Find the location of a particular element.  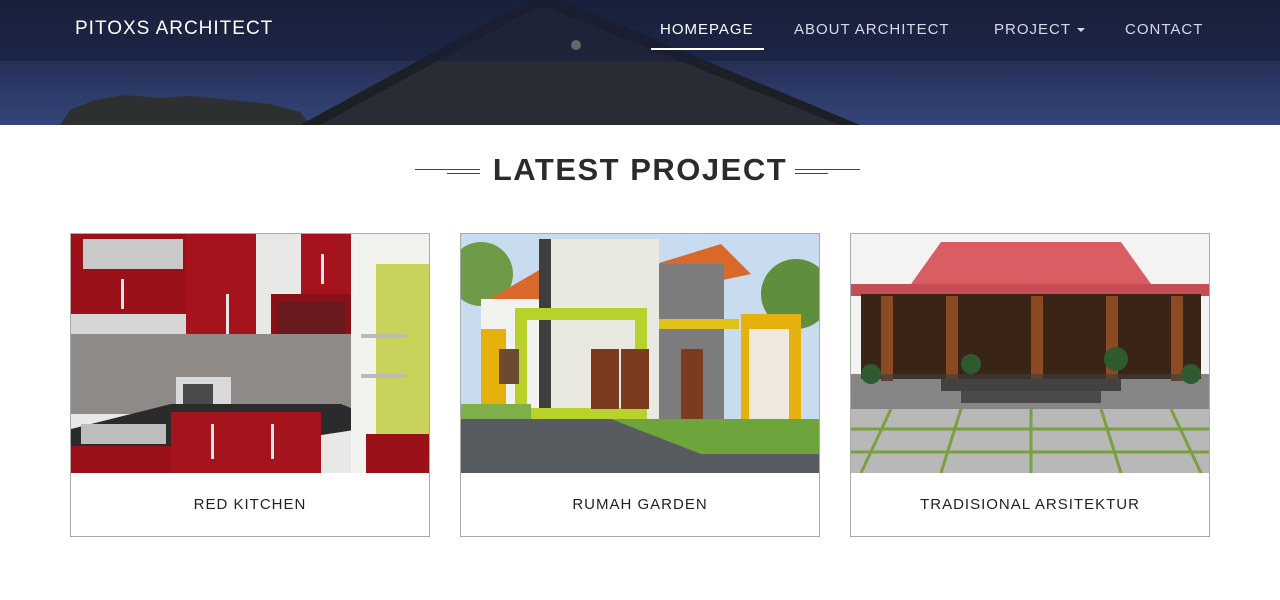

project-caption: RUMAH GARDEN is located at coordinates (640, 504).